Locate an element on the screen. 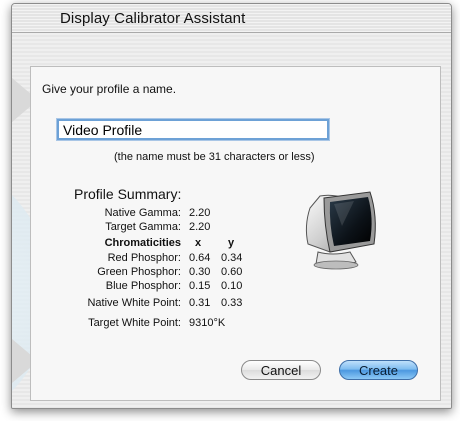 Image resolution: width=460 pixels, height=421 pixels. x-column-header: x is located at coordinates (198, 243).